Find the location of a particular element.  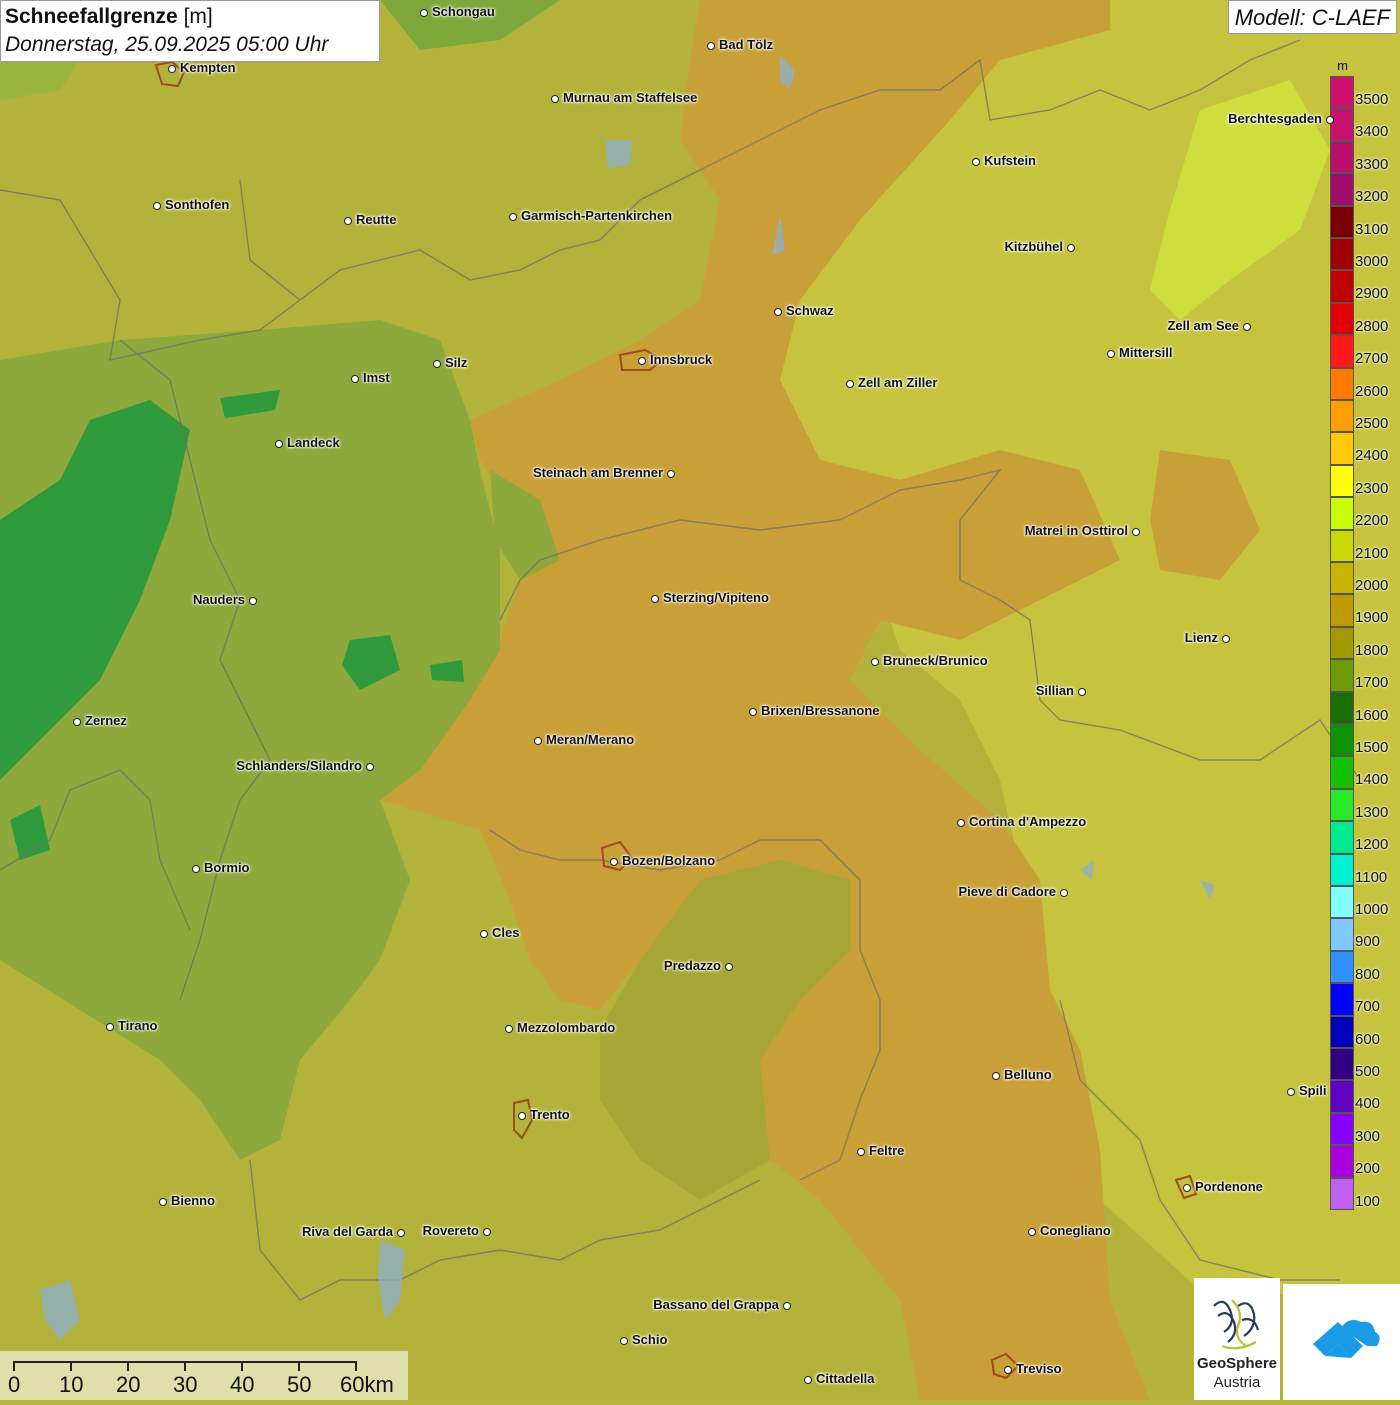

legend-label: 2500 is located at coordinates (1372, 423).